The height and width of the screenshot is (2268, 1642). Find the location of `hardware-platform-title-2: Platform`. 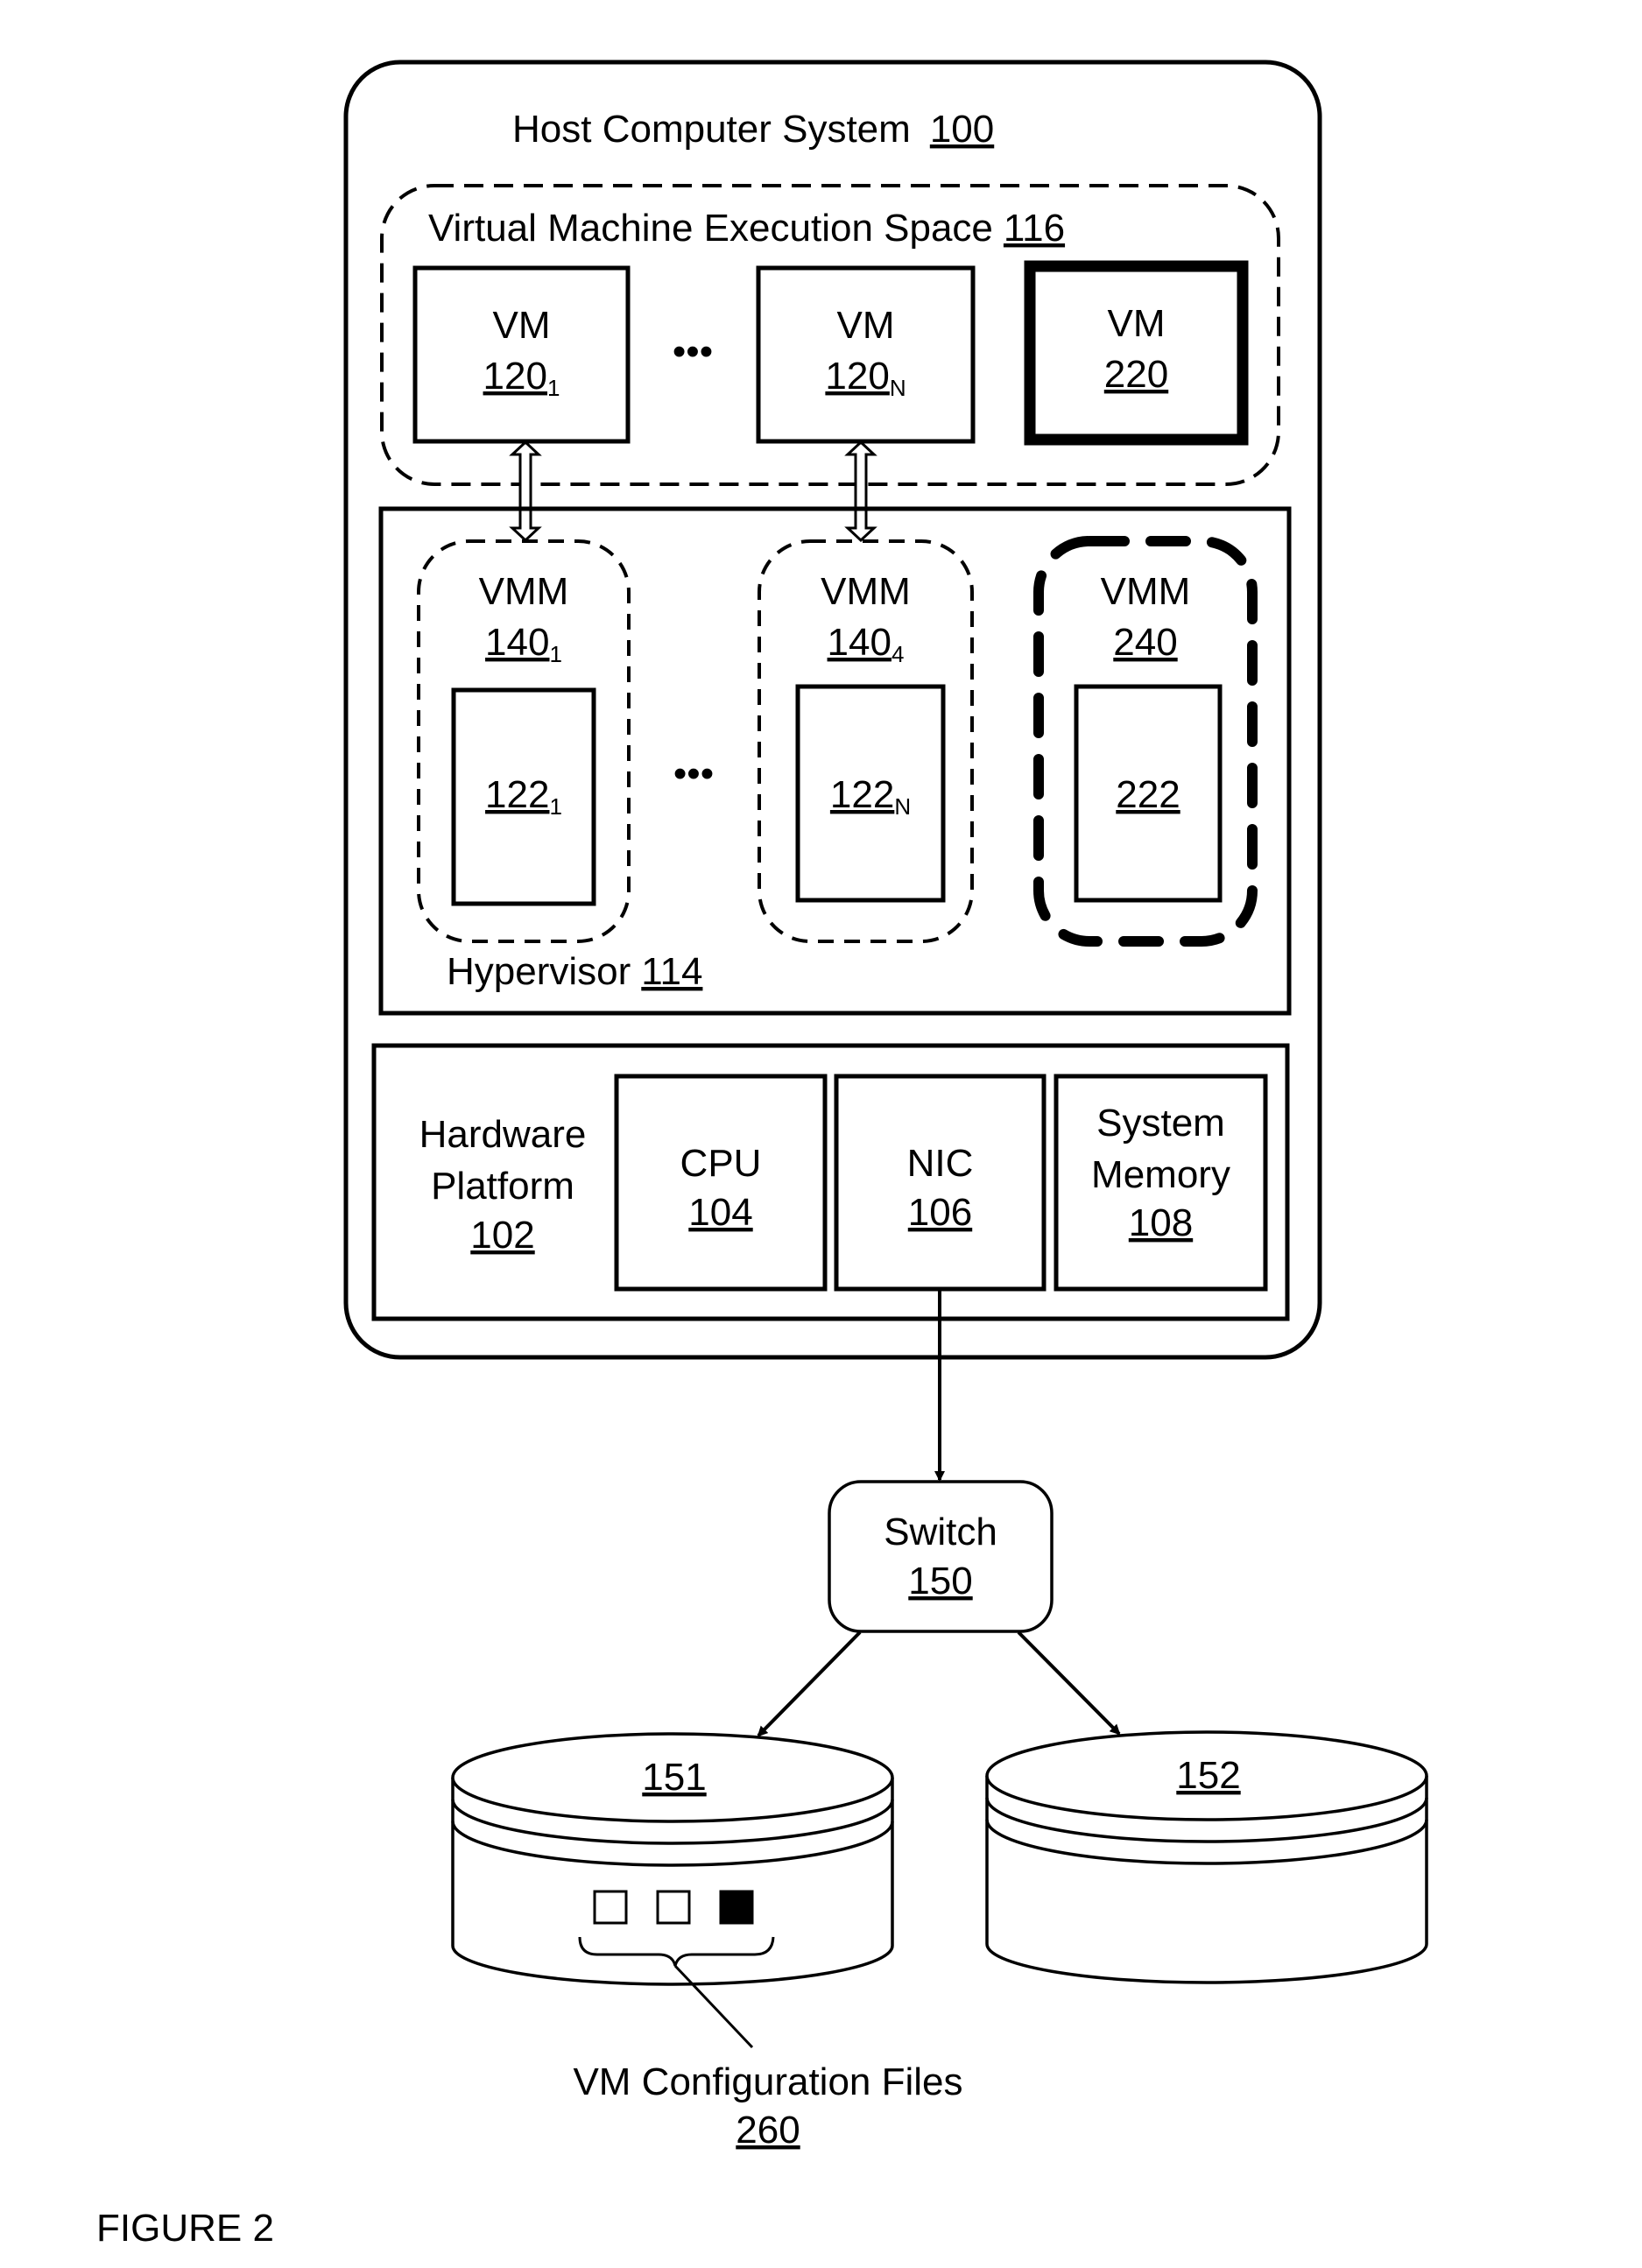

hardware-platform-title-2: Platform is located at coordinates (502, 1186).